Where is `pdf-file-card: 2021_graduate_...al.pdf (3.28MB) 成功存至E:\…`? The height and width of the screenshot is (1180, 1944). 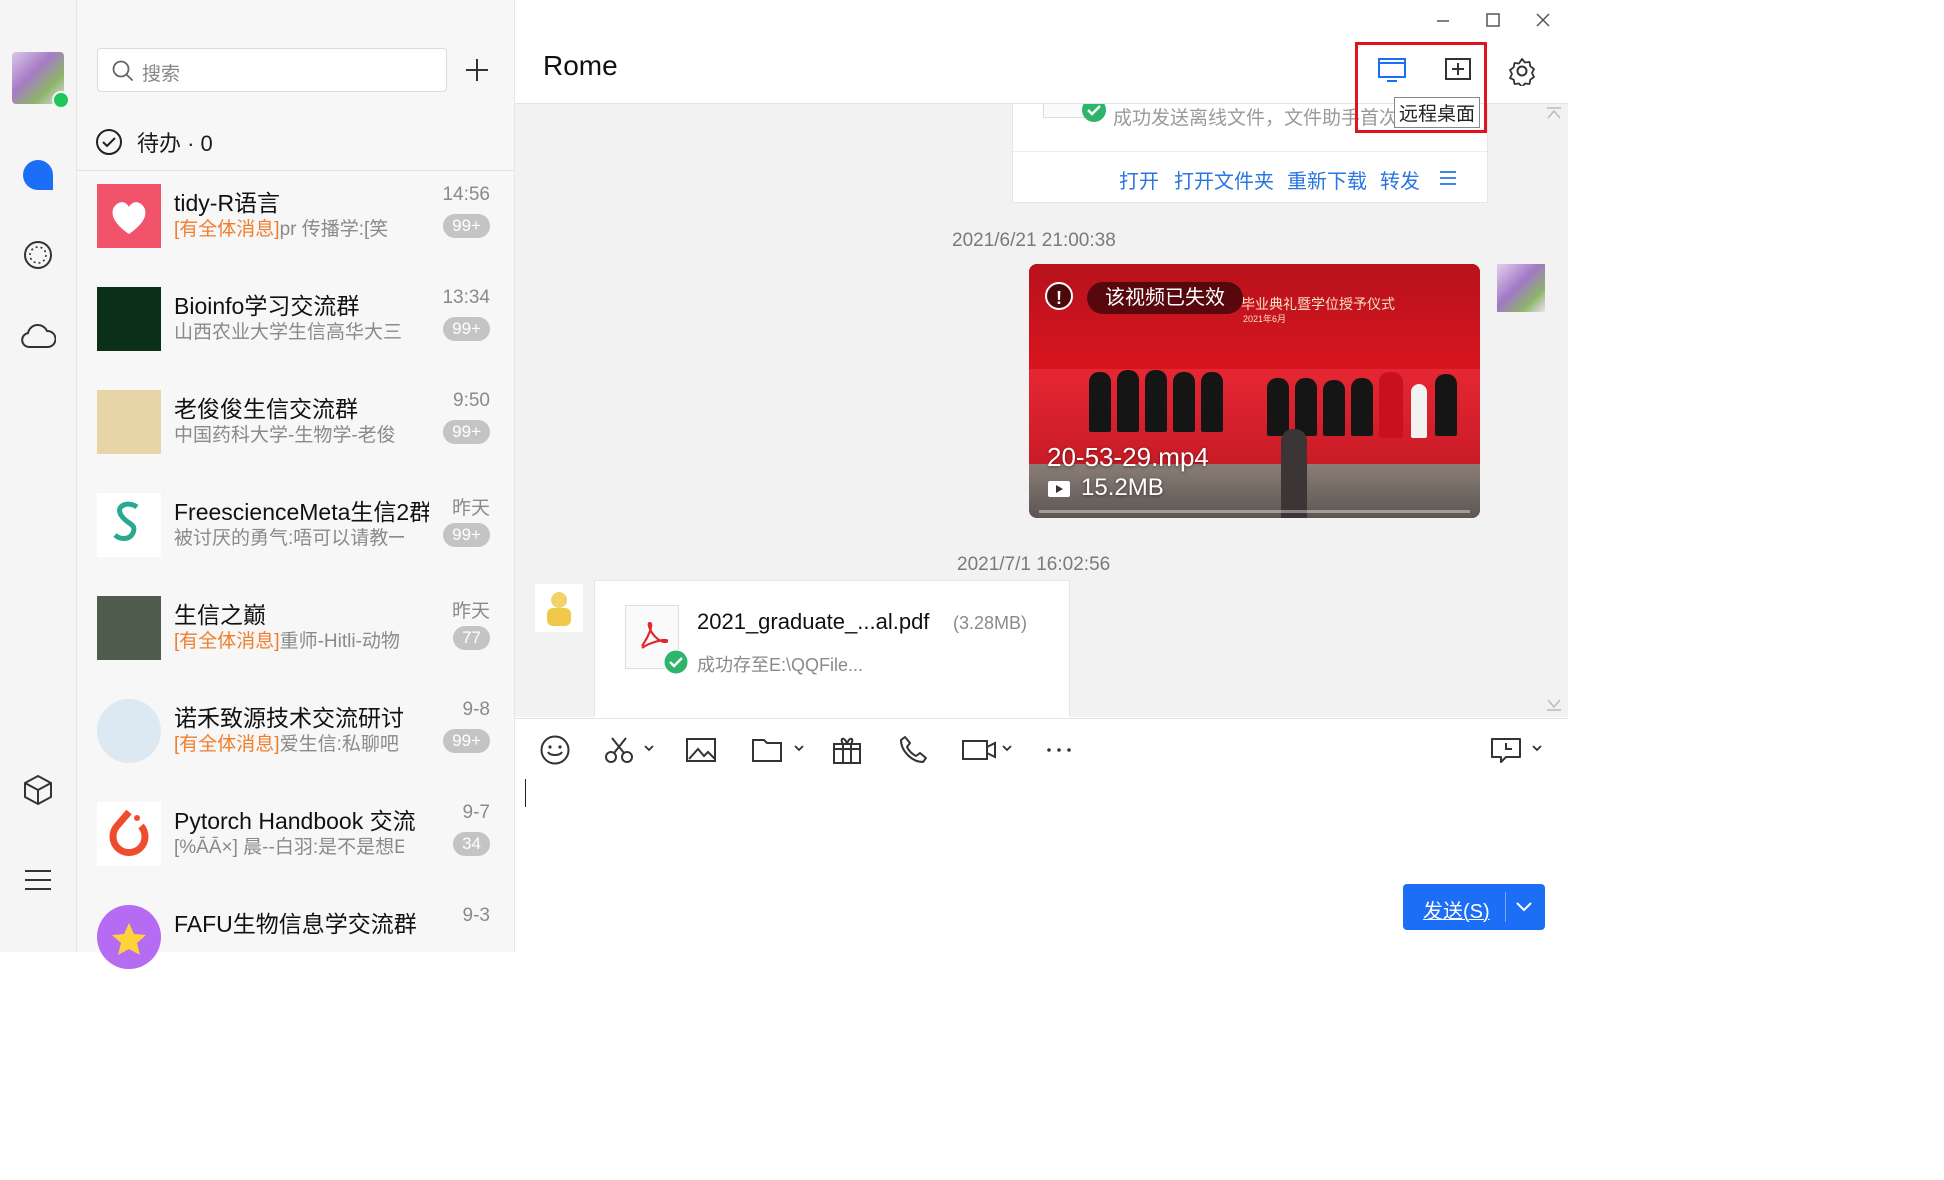 pdf-file-card: 2021_graduate_...al.pdf (3.28MB) 成功存至E:\… is located at coordinates (832, 648).